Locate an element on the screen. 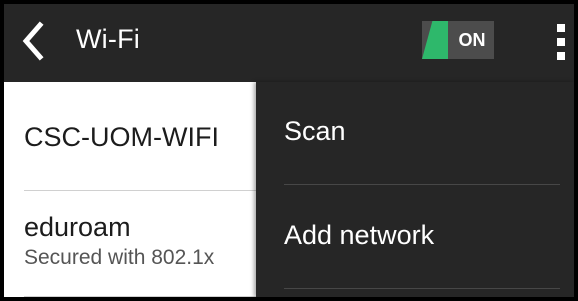  wifi-toggle: ON is located at coordinates (458, 40).